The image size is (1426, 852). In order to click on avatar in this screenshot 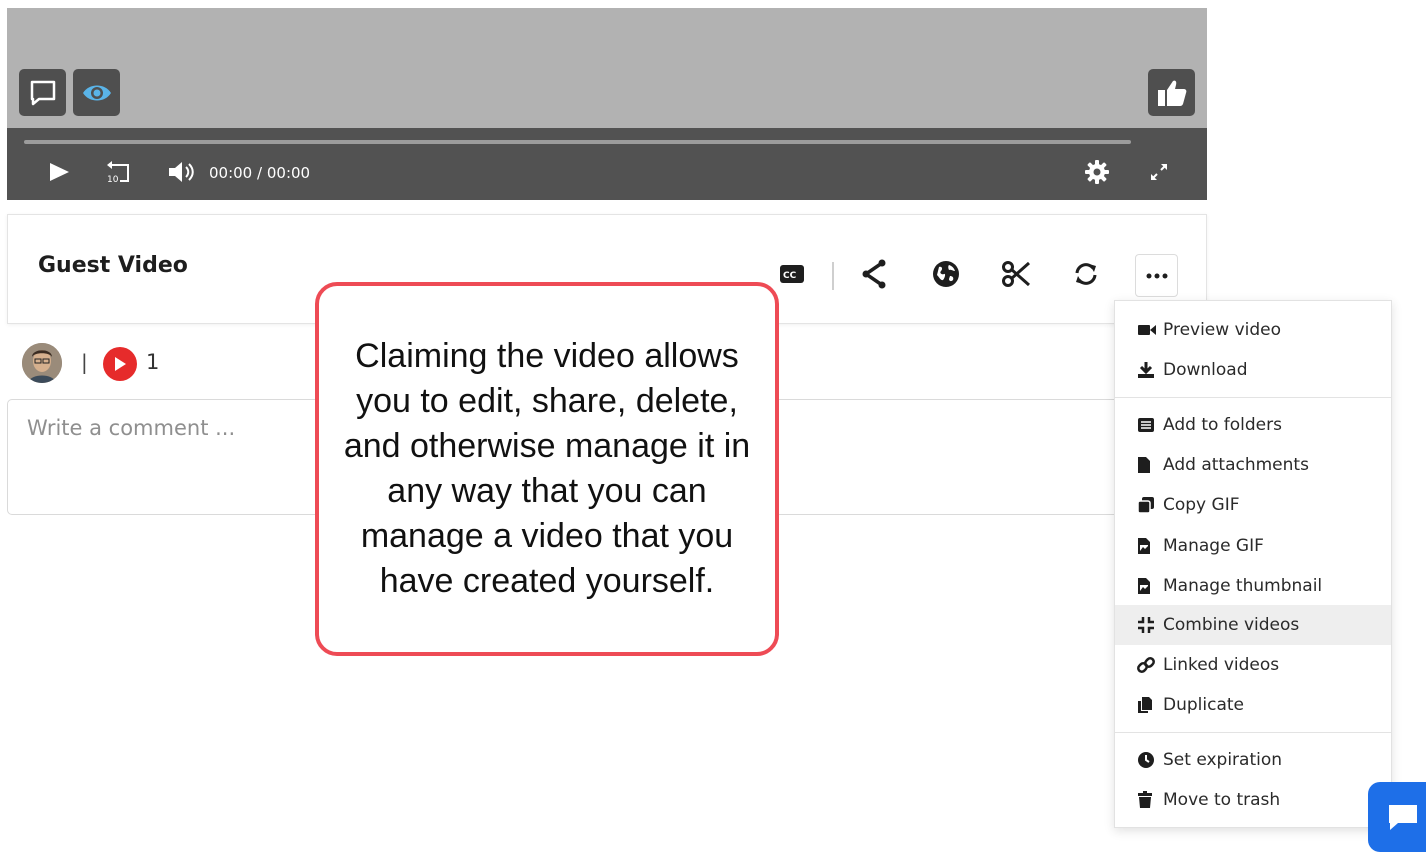, I will do `click(42, 363)`.